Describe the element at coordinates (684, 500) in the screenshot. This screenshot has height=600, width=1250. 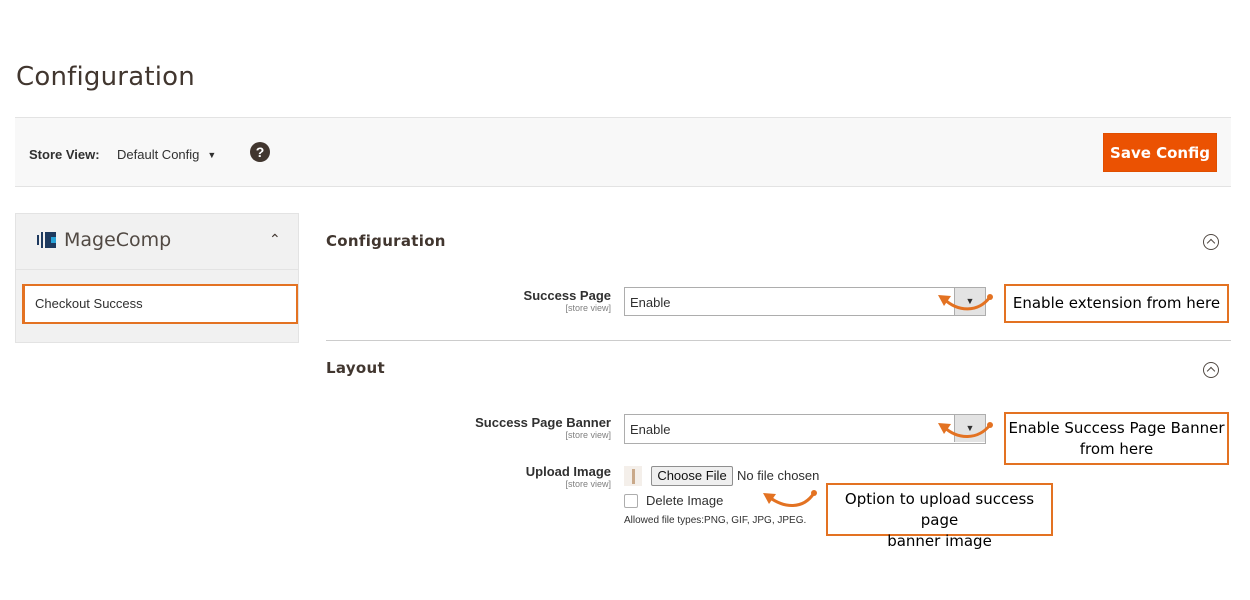
I see `delete-image-label: Delete Image` at that location.